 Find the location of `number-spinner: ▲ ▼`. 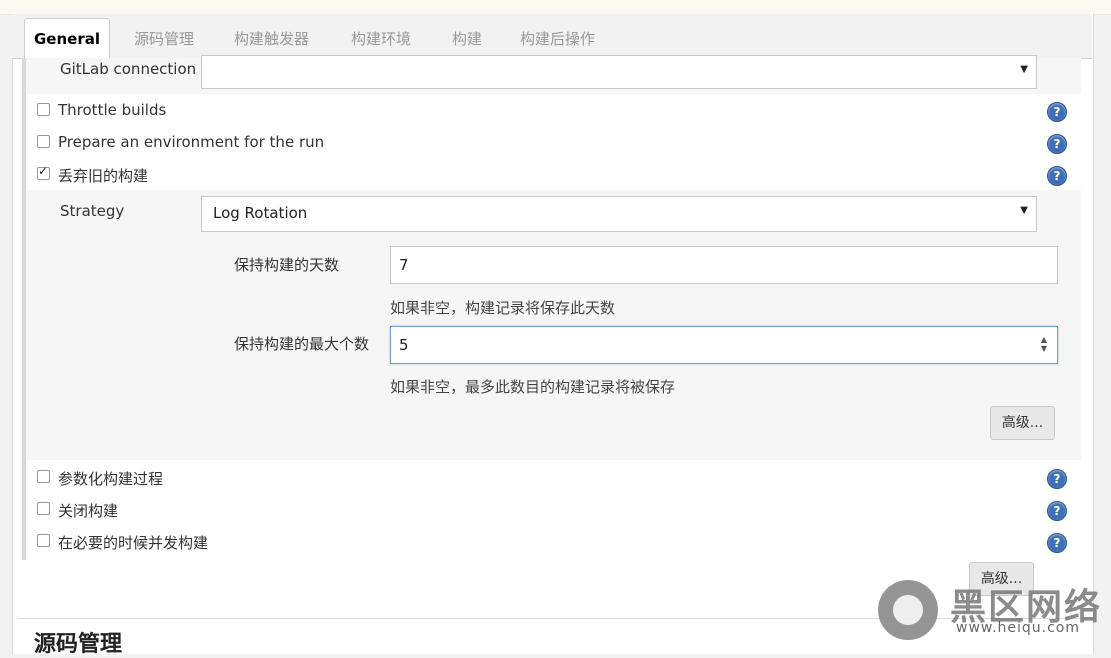

number-spinner: ▲ ▼ is located at coordinates (1044, 344).